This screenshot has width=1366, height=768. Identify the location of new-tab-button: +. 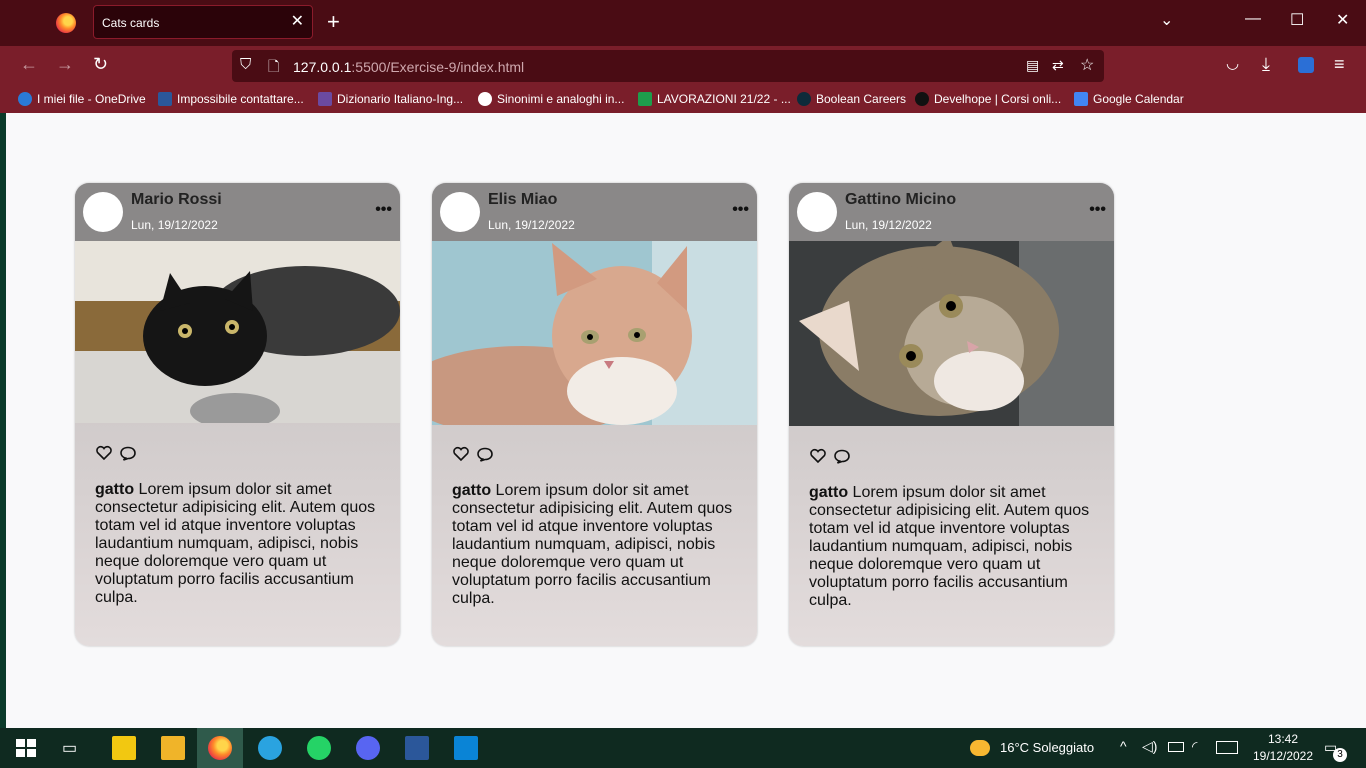
(333, 22).